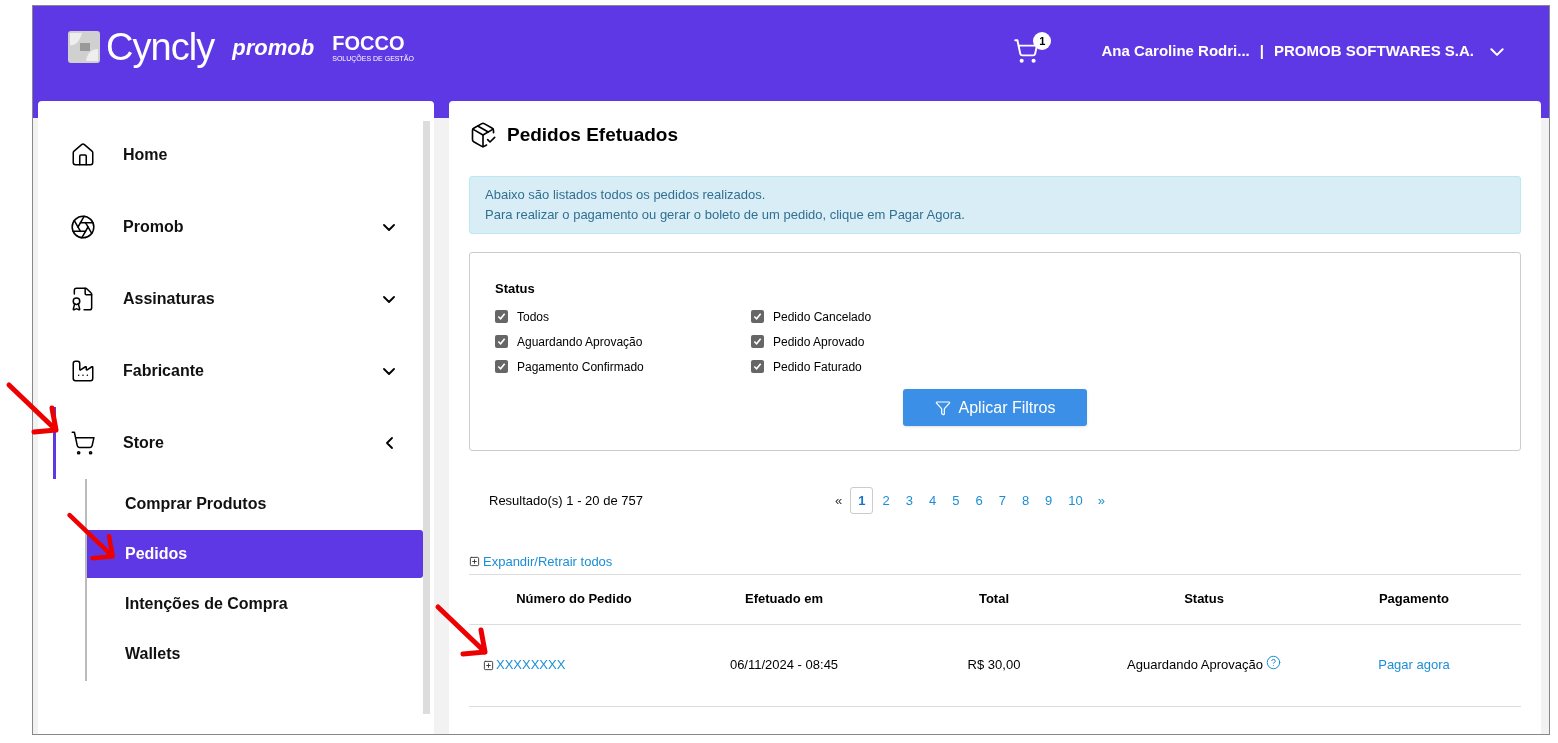 Image resolution: width=1558 pixels, height=743 pixels. Describe the element at coordinates (862, 500) in the screenshot. I see `page-link: 1` at that location.